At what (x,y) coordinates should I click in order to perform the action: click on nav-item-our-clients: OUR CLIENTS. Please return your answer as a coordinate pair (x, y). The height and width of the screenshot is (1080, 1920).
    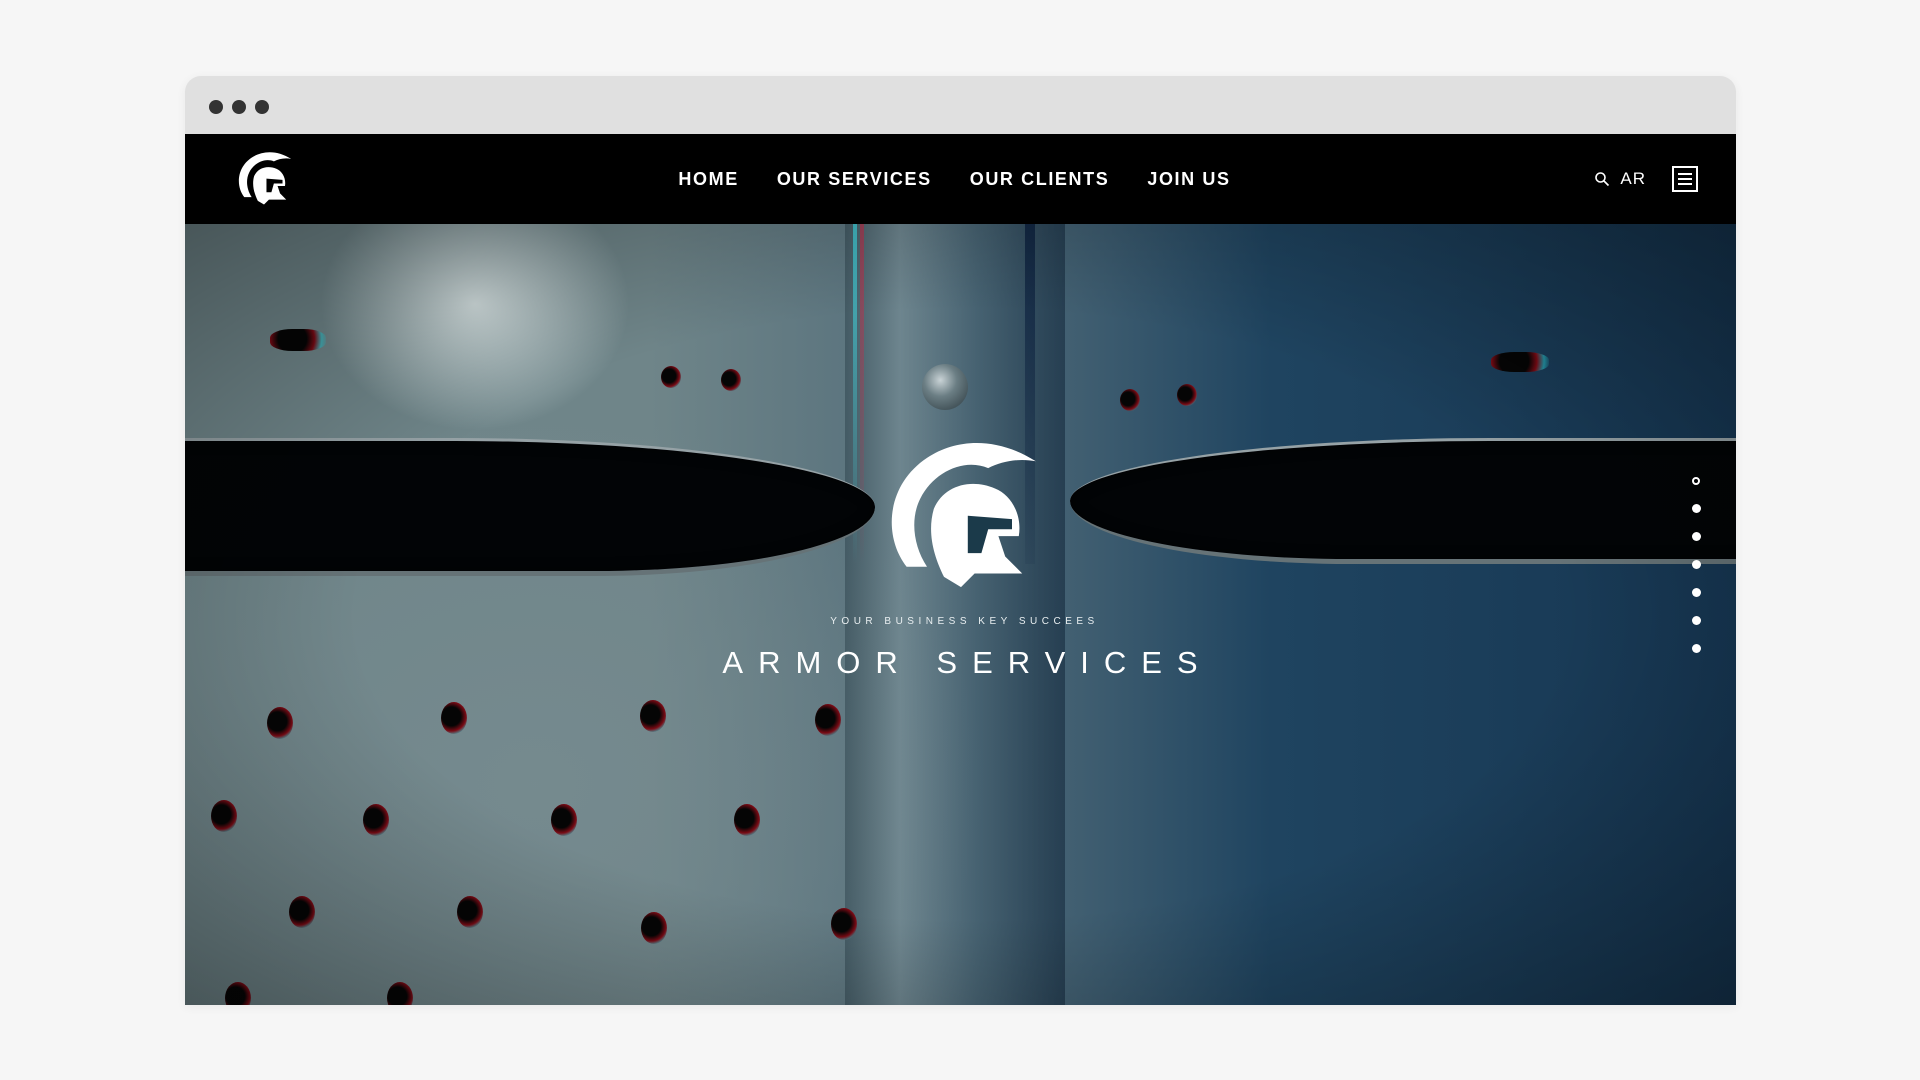
    Looking at the image, I should click on (1040, 179).